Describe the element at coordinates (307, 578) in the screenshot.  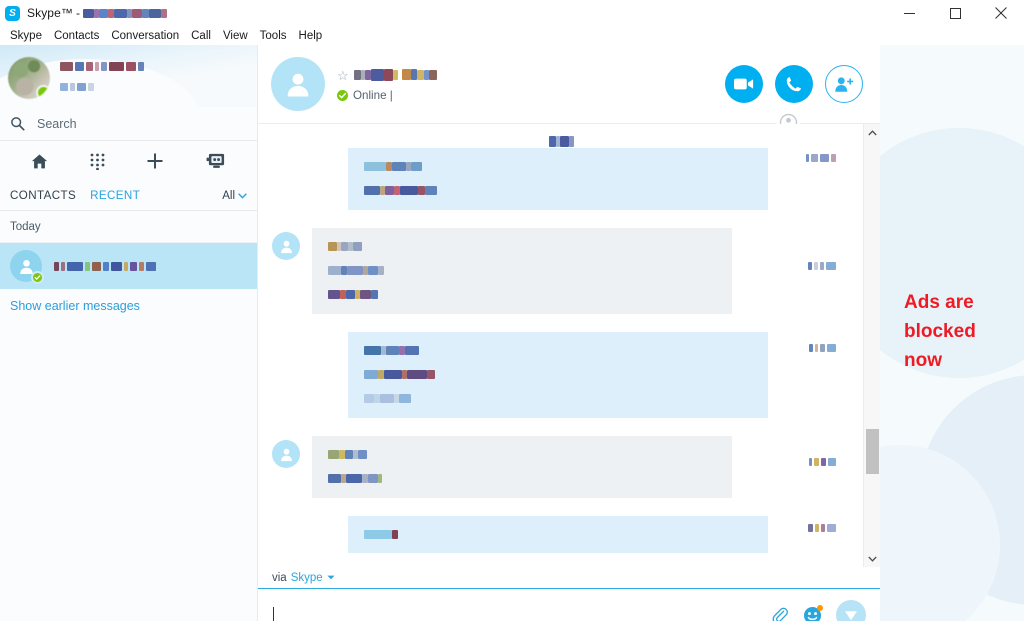
I see `via-service-label: Skype` at that location.